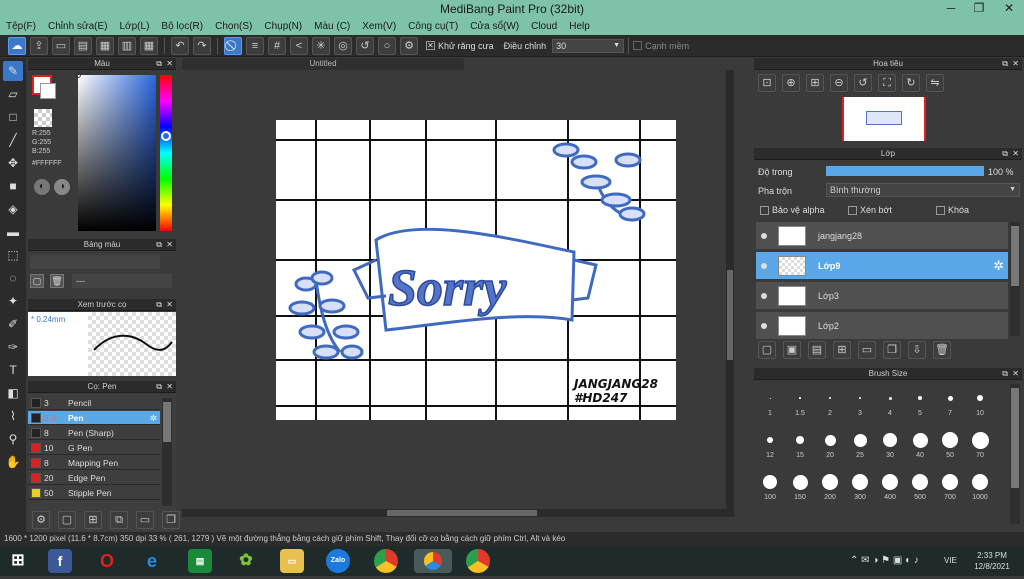 The width and height of the screenshot is (1024, 579). I want to click on brush-size-option: 1, so click(770, 401).